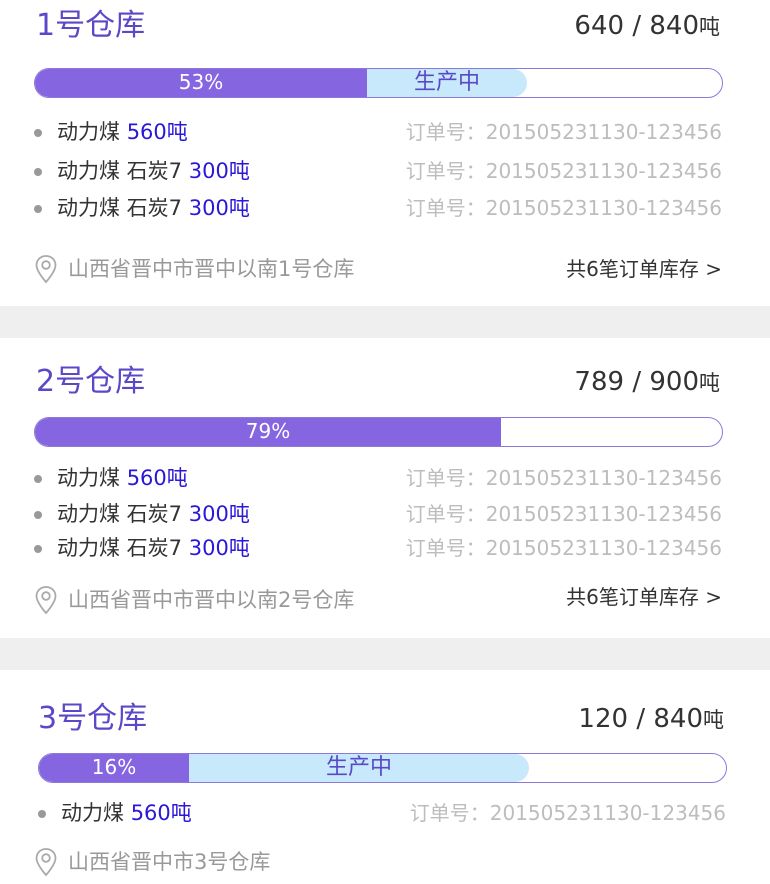 The height and width of the screenshot is (884, 770). I want to click on capacity-progress-bar: 53% 生产中, so click(378, 83).